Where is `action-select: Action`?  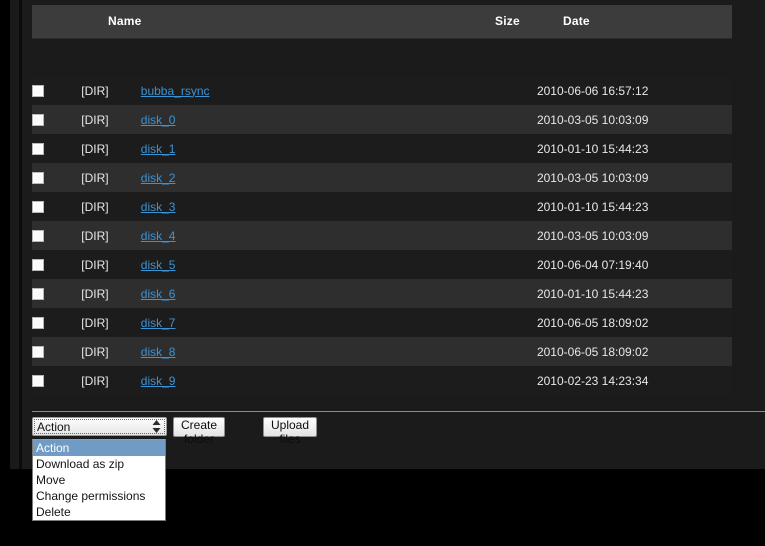 action-select: Action is located at coordinates (99, 426).